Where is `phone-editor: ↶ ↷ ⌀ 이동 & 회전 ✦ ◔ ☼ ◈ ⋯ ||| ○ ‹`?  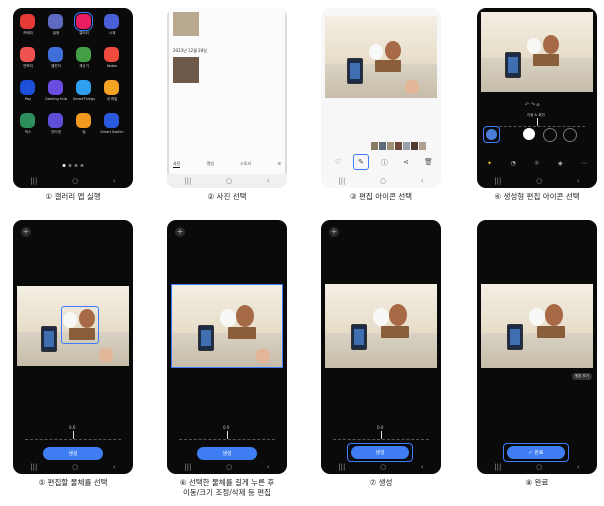 phone-editor: ↶ ↷ ⌀ 이동 & 회전 ✦ ◔ ☼ ◈ ⋯ ||| ○ ‹ is located at coordinates (537, 98).